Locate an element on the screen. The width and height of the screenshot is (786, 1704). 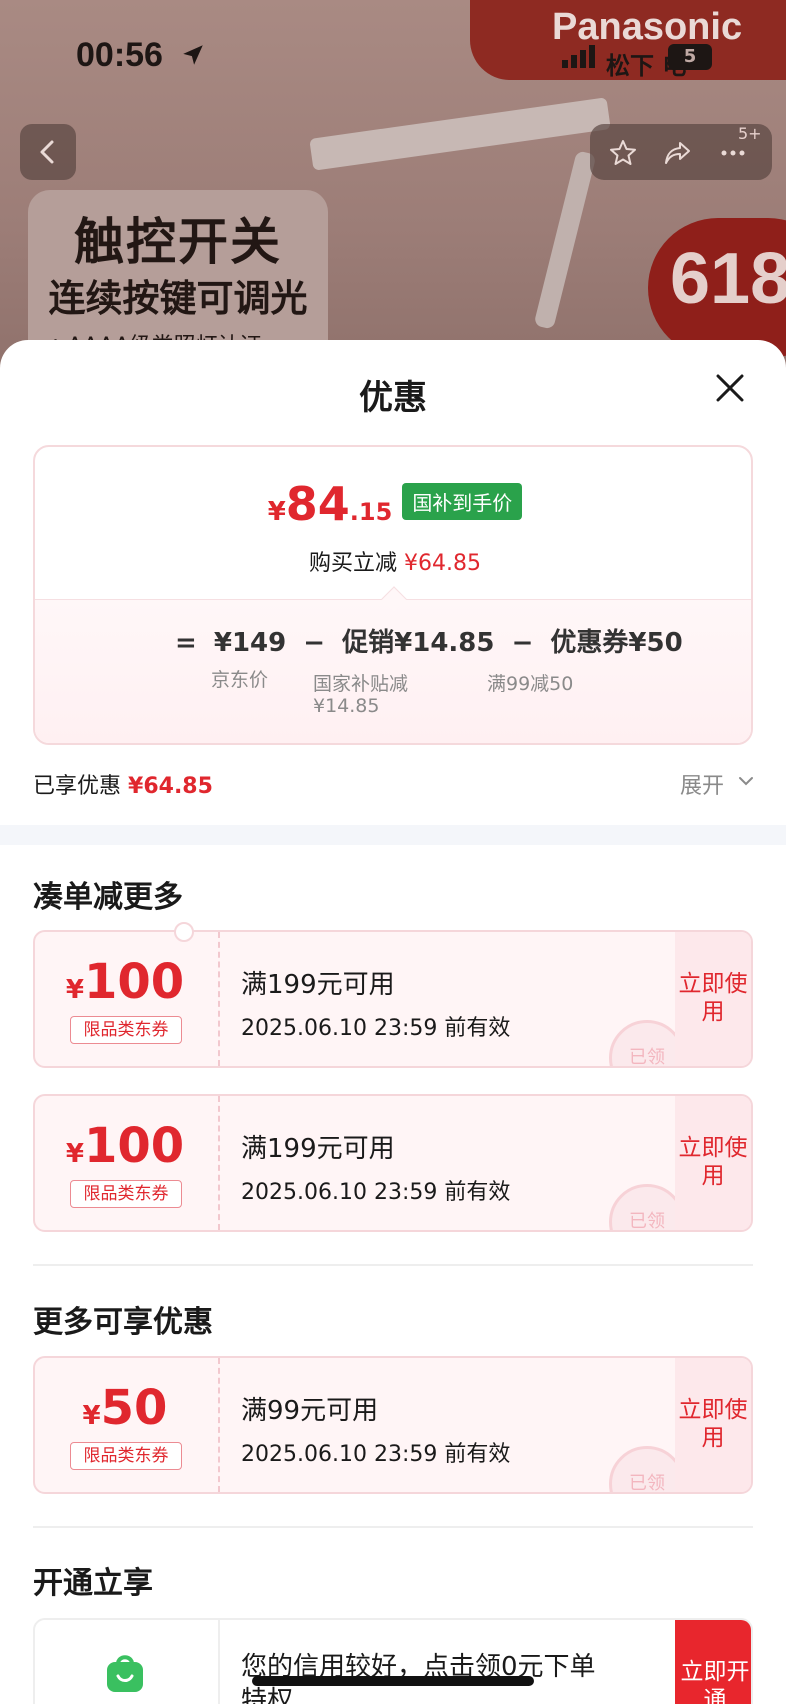
star-icon is located at coordinates (623, 153).